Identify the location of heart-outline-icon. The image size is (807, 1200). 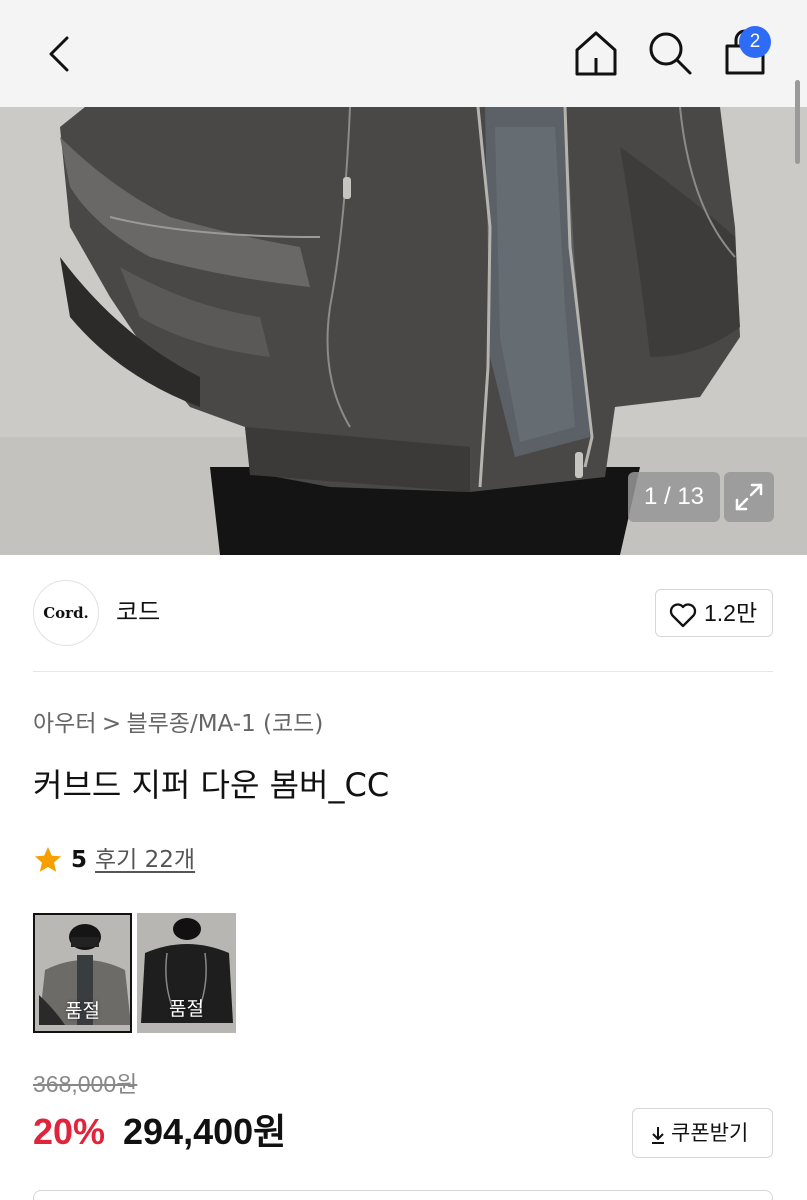
(683, 615).